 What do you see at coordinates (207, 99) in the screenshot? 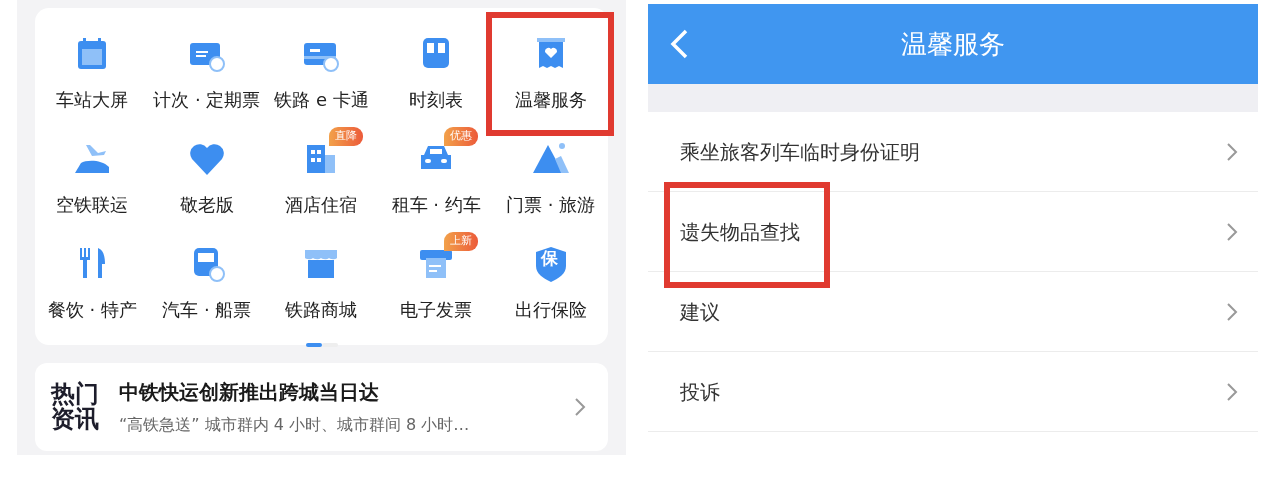
I see `service-label: 计次 · 定期票` at bounding box center [207, 99].